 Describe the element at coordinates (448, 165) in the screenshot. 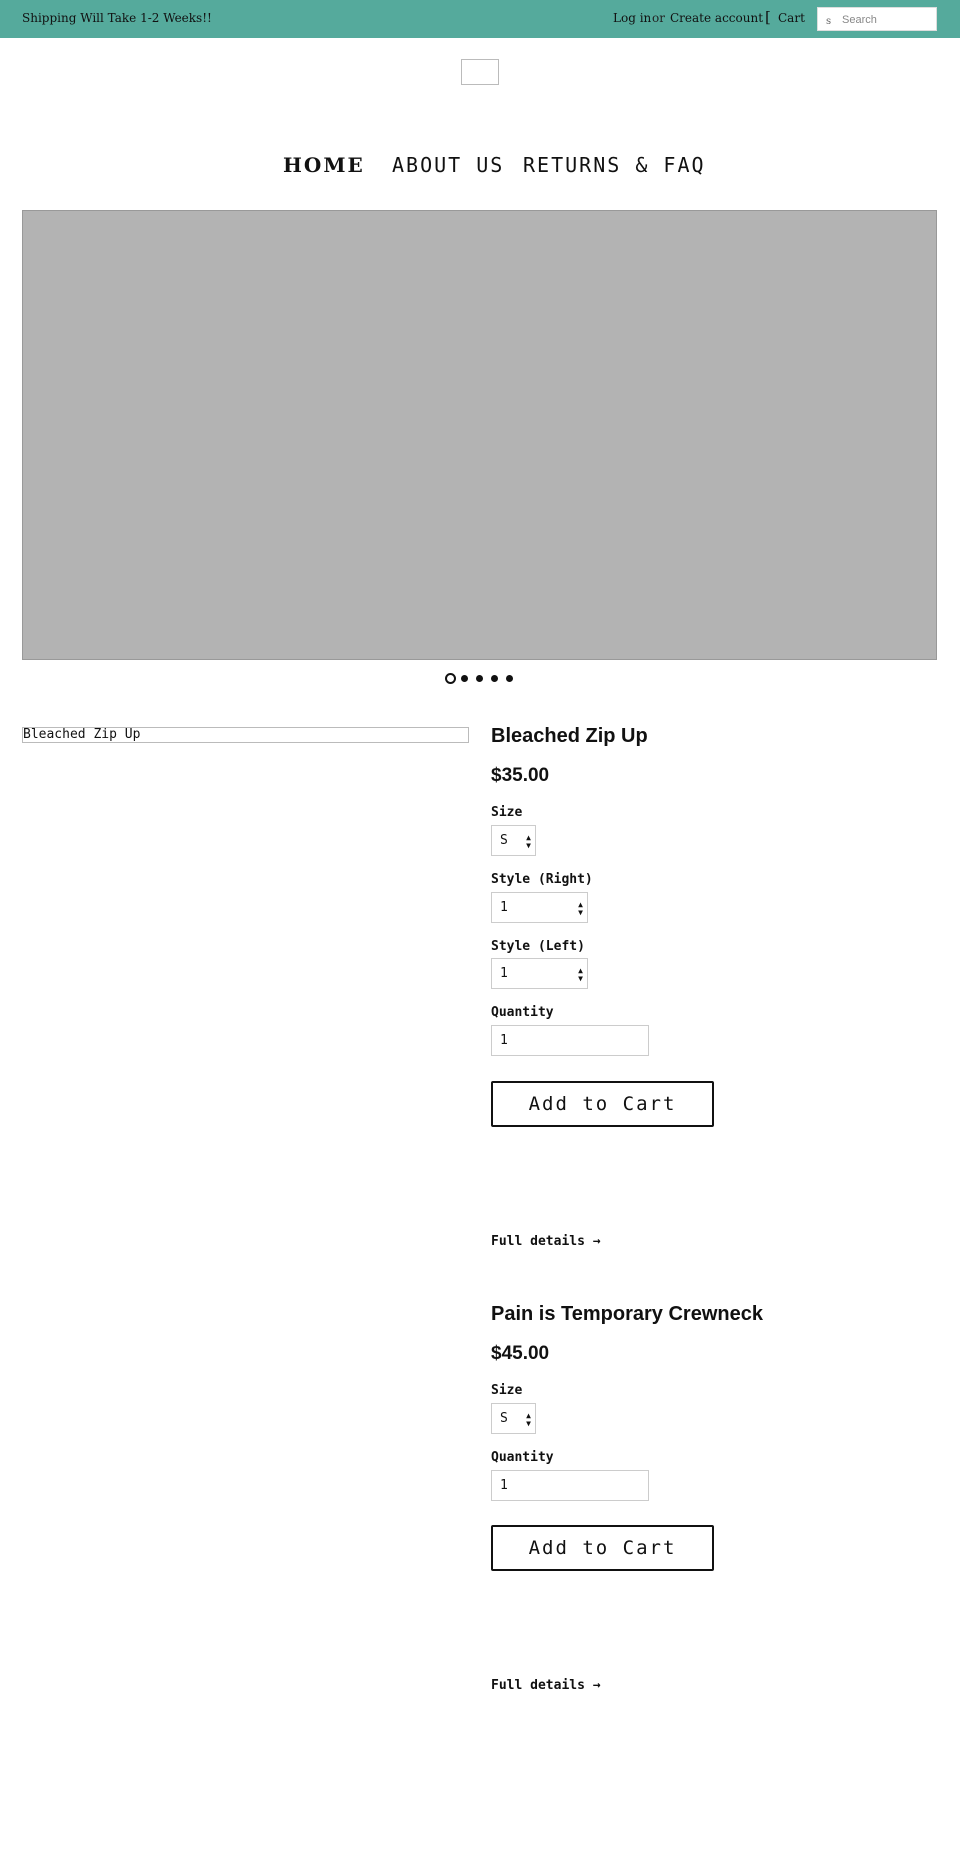

I see `nav-about-us: ABOUT US` at that location.